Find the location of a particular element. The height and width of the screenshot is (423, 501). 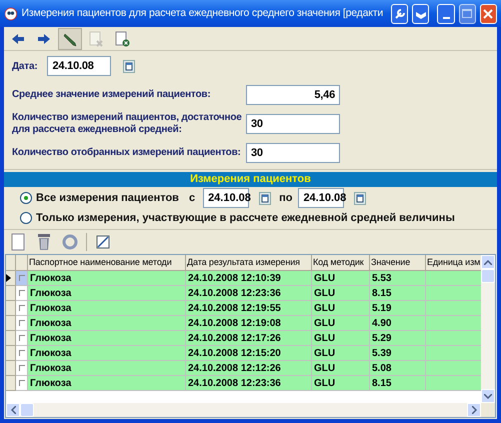

table-cell: 5.19 is located at coordinates (398, 308).